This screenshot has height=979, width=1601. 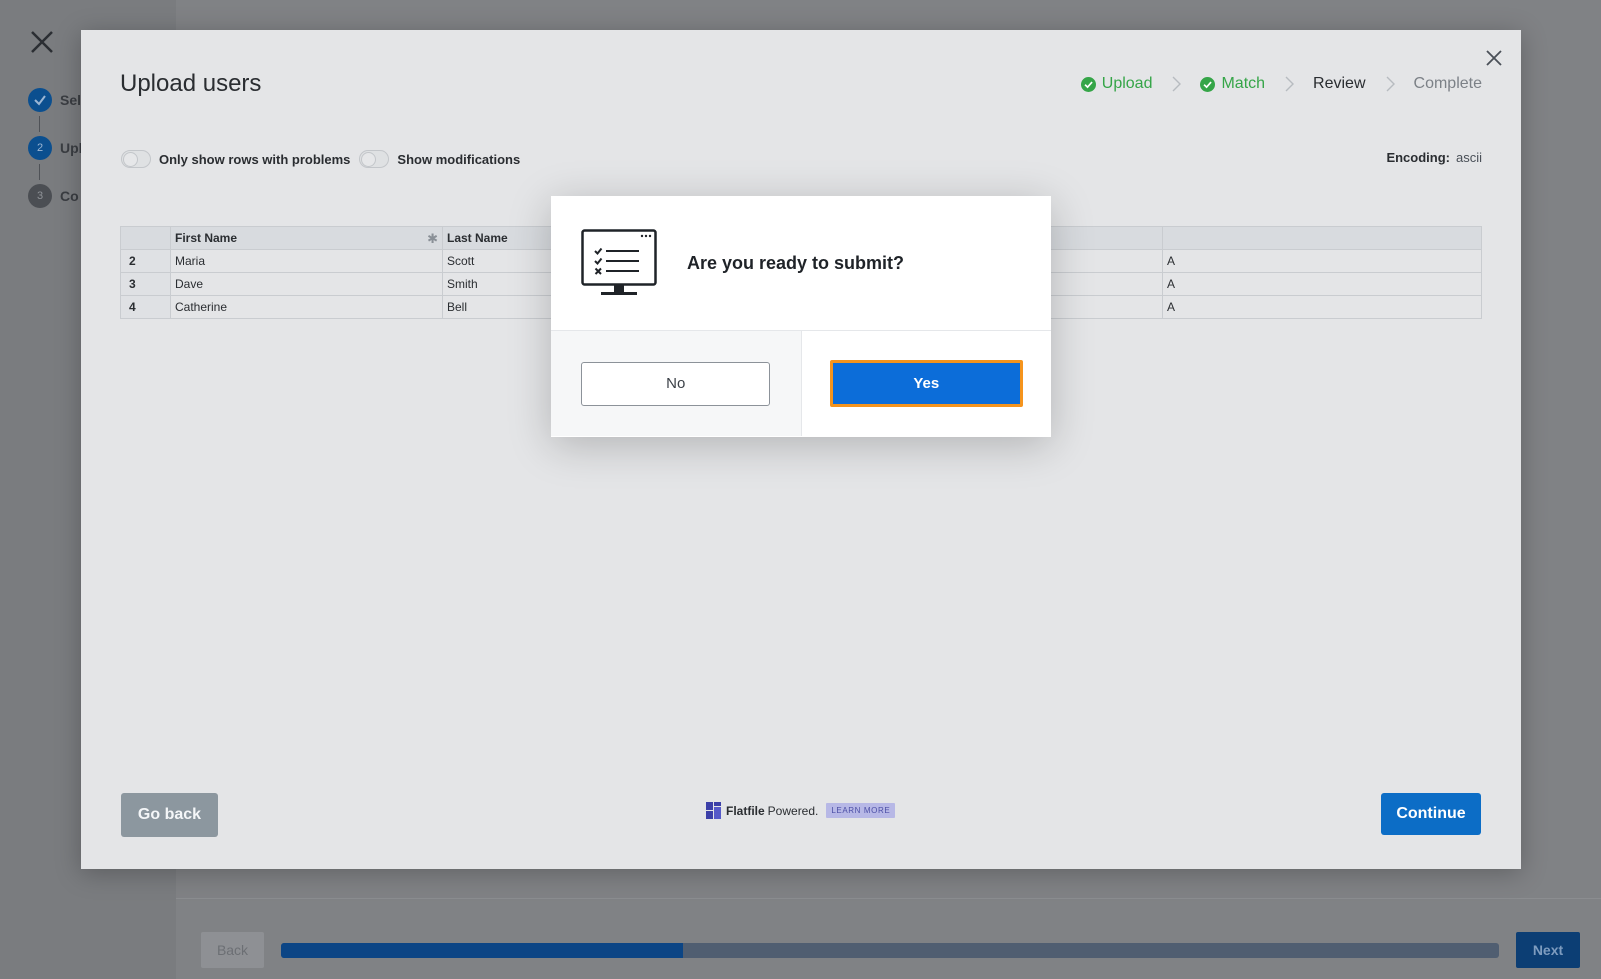 I want to click on encoding-info: Encoding: ascii, so click(x=1434, y=157).